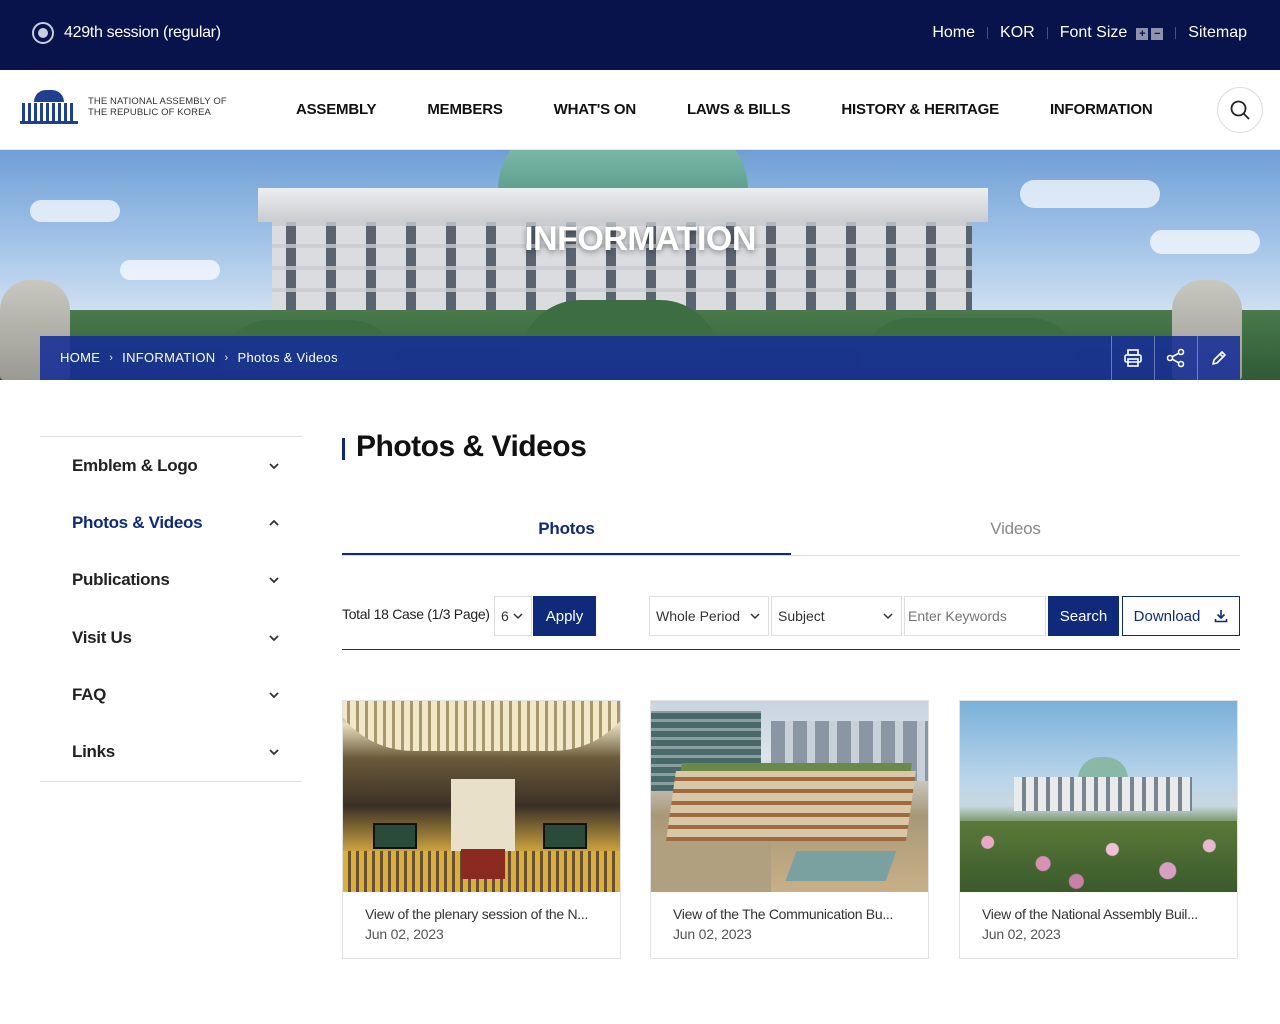 The height and width of the screenshot is (1024, 1280). What do you see at coordinates (505, 616) in the screenshot?
I see `per-page-value: 6` at bounding box center [505, 616].